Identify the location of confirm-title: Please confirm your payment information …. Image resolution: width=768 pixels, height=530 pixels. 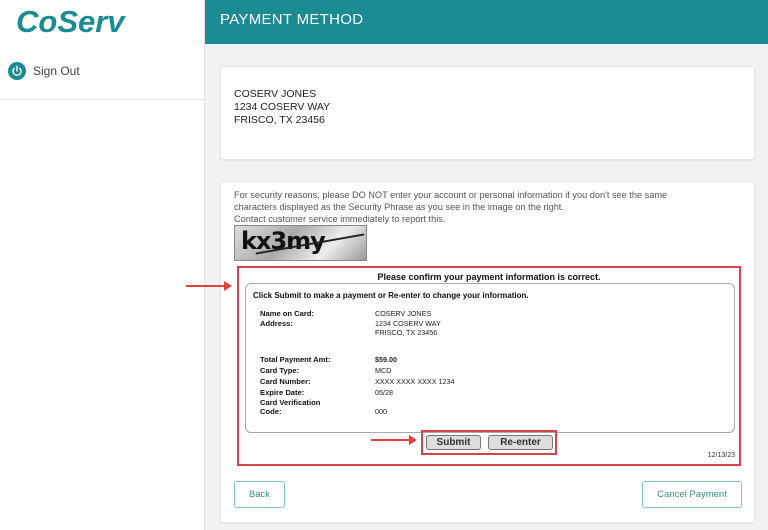
(489, 277).